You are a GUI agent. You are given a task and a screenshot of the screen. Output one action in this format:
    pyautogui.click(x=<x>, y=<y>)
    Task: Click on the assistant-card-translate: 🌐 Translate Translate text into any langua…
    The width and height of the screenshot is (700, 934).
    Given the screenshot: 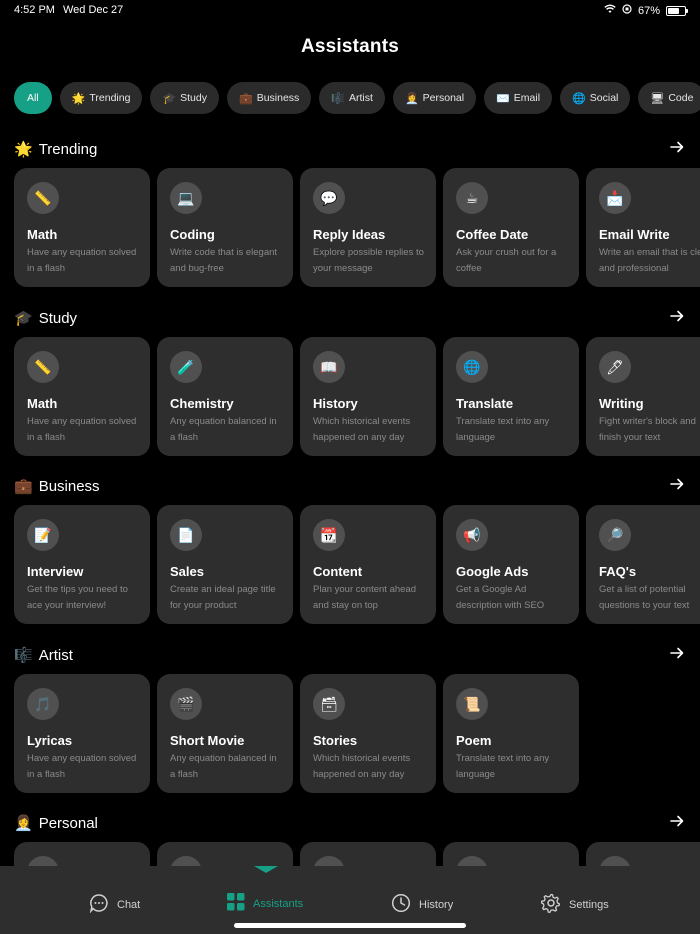 What is the action you would take?
    pyautogui.click(x=511, y=396)
    